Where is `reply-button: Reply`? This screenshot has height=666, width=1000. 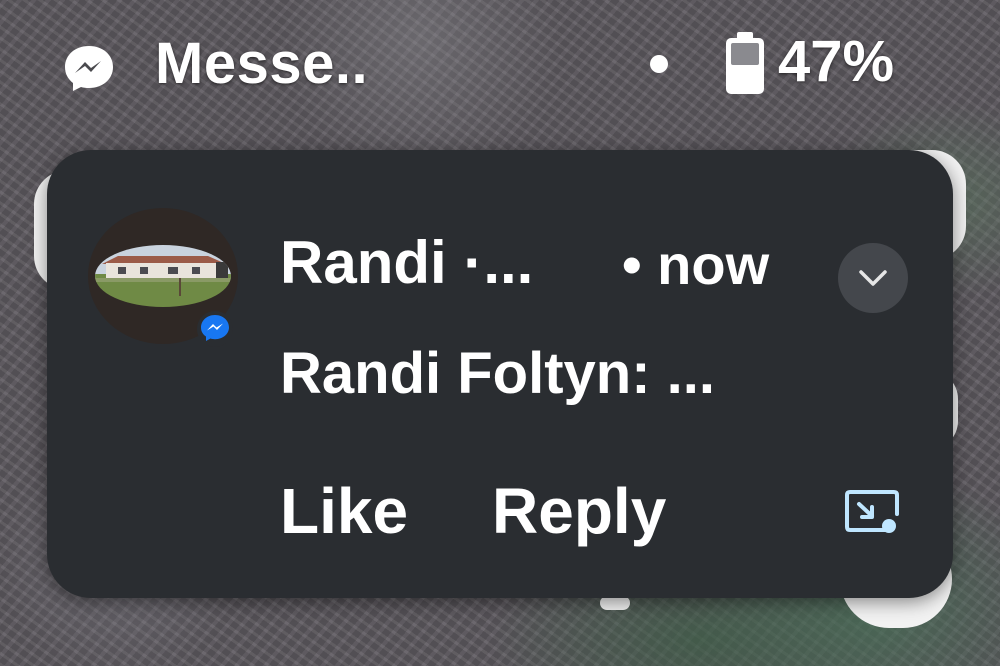
reply-button: Reply is located at coordinates (579, 511).